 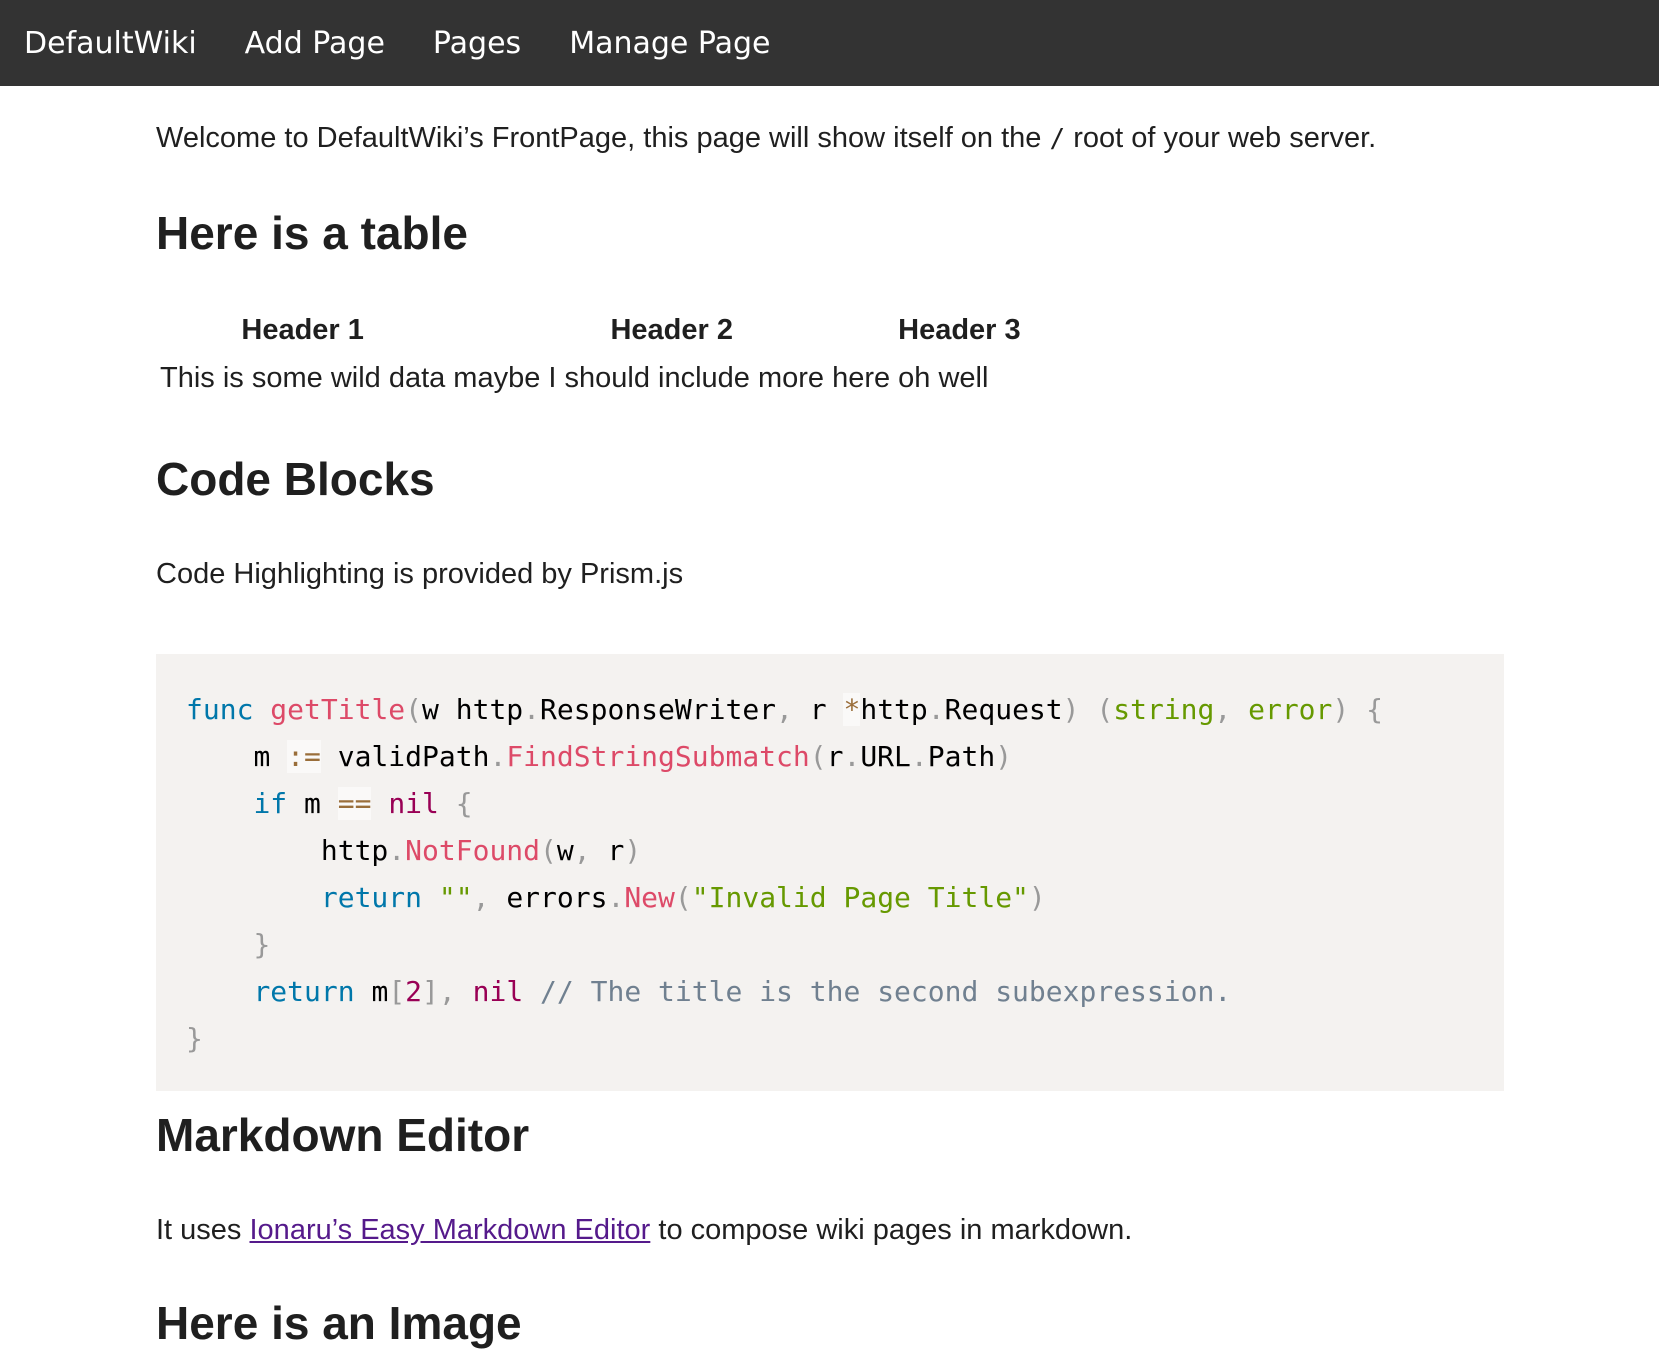 What do you see at coordinates (961, 756) in the screenshot?
I see `code-token: Path` at bounding box center [961, 756].